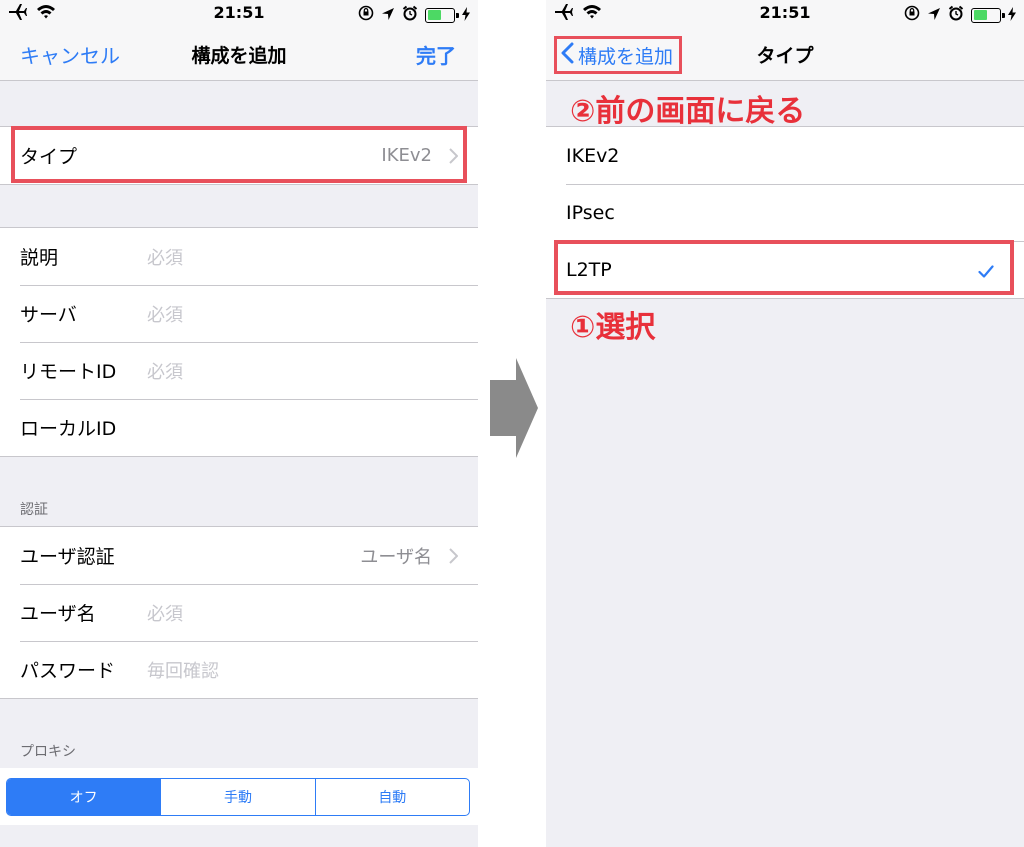 The height and width of the screenshot is (847, 1024). I want to click on proxy-off-segment: オフ, so click(84, 797).